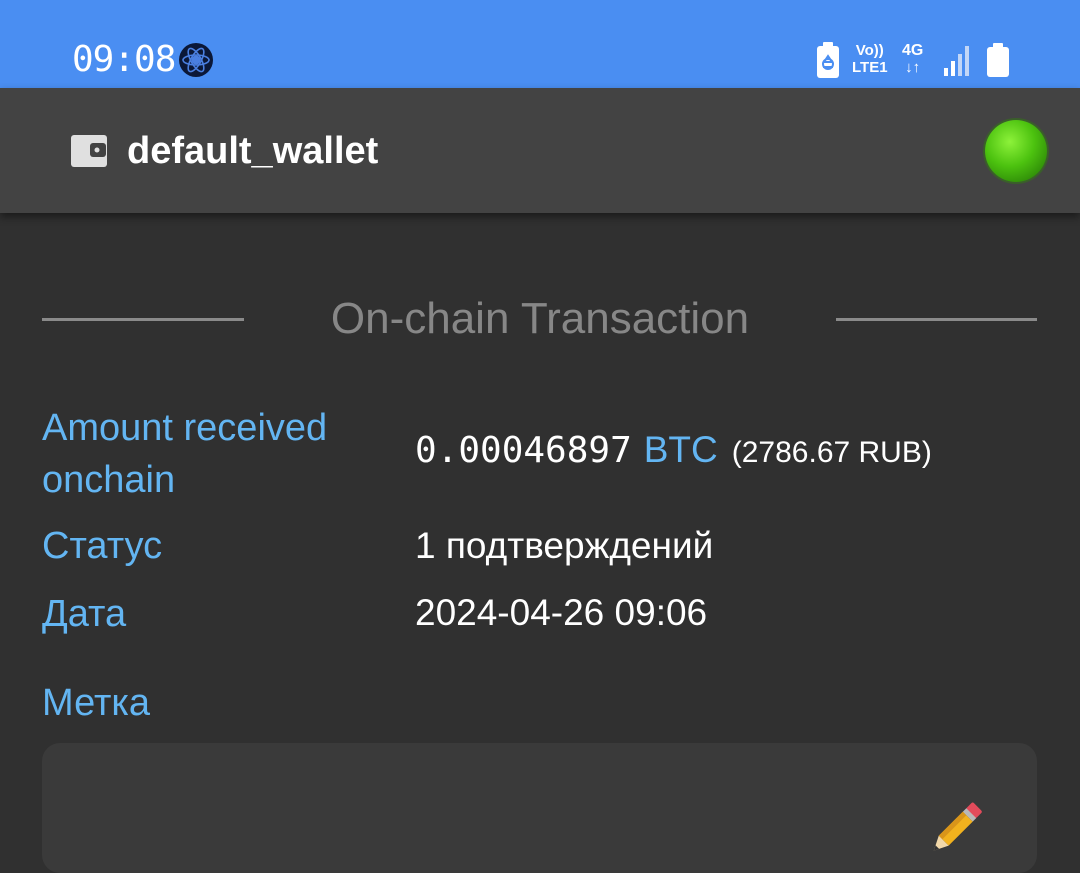 Image resolution: width=1080 pixels, height=873 pixels. Describe the element at coordinates (523, 450) in the screenshot. I see `amount-value: 0.00046897` at that location.